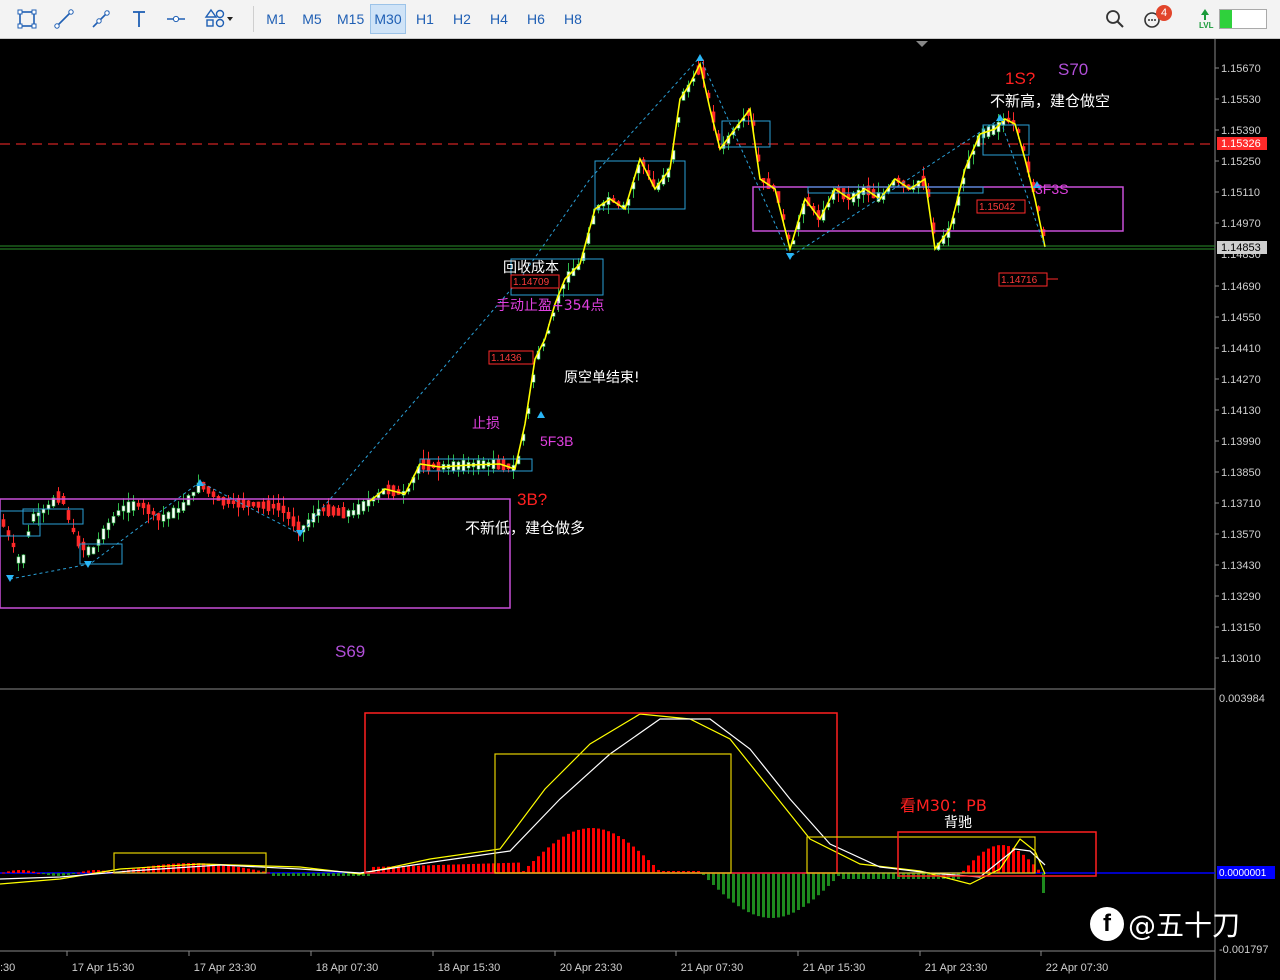 The width and height of the screenshot is (1280, 980). Describe the element at coordinates (922, 44) in the screenshot. I see `shift-marker-icon` at that location.